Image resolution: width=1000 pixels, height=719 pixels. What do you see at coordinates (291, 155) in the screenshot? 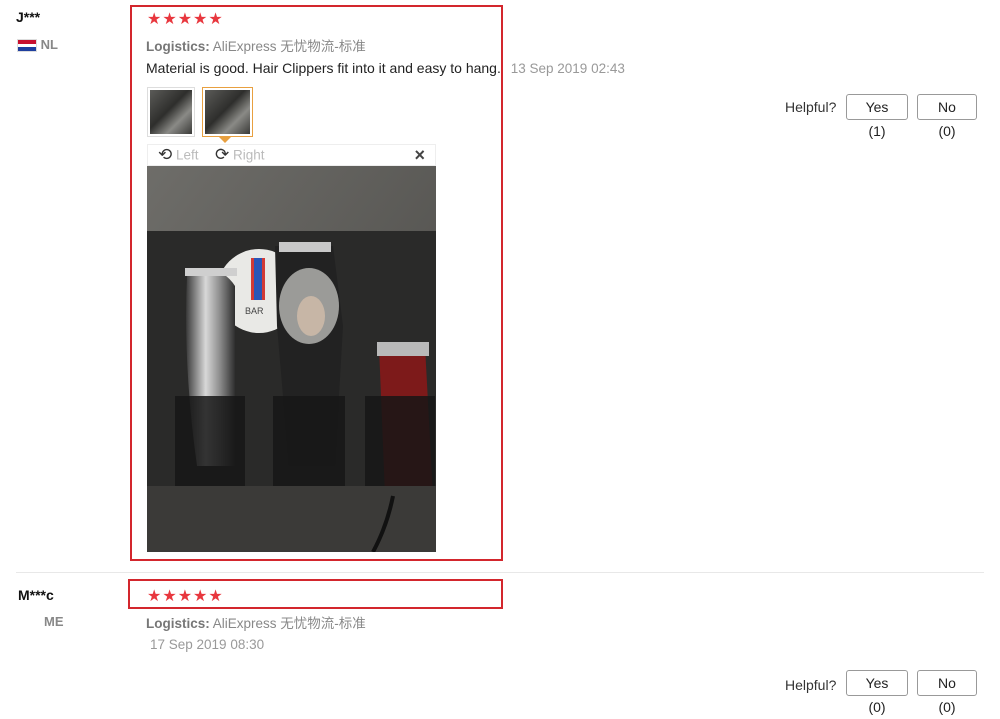
I see `photo-viewer-toolbar: ⟲ Left ⟳ Right ×` at bounding box center [291, 155].